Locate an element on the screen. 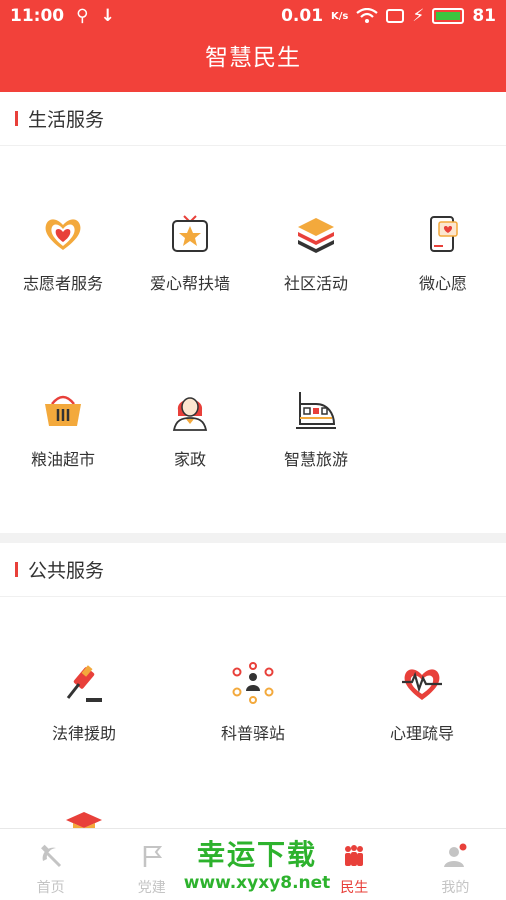 Image resolution: width=506 pixels, height=900 pixels. section-title: 生活服务 is located at coordinates (66, 120).